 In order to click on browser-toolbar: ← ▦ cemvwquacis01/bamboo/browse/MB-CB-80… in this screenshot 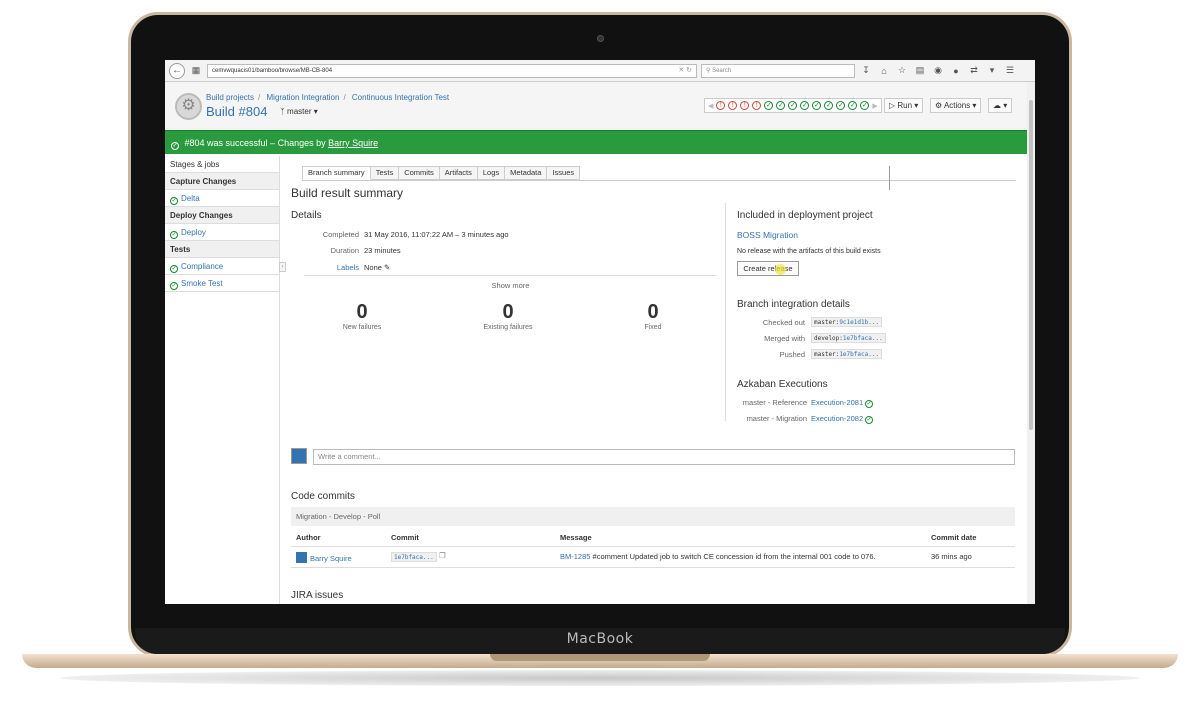, I will do `click(600, 71)`.